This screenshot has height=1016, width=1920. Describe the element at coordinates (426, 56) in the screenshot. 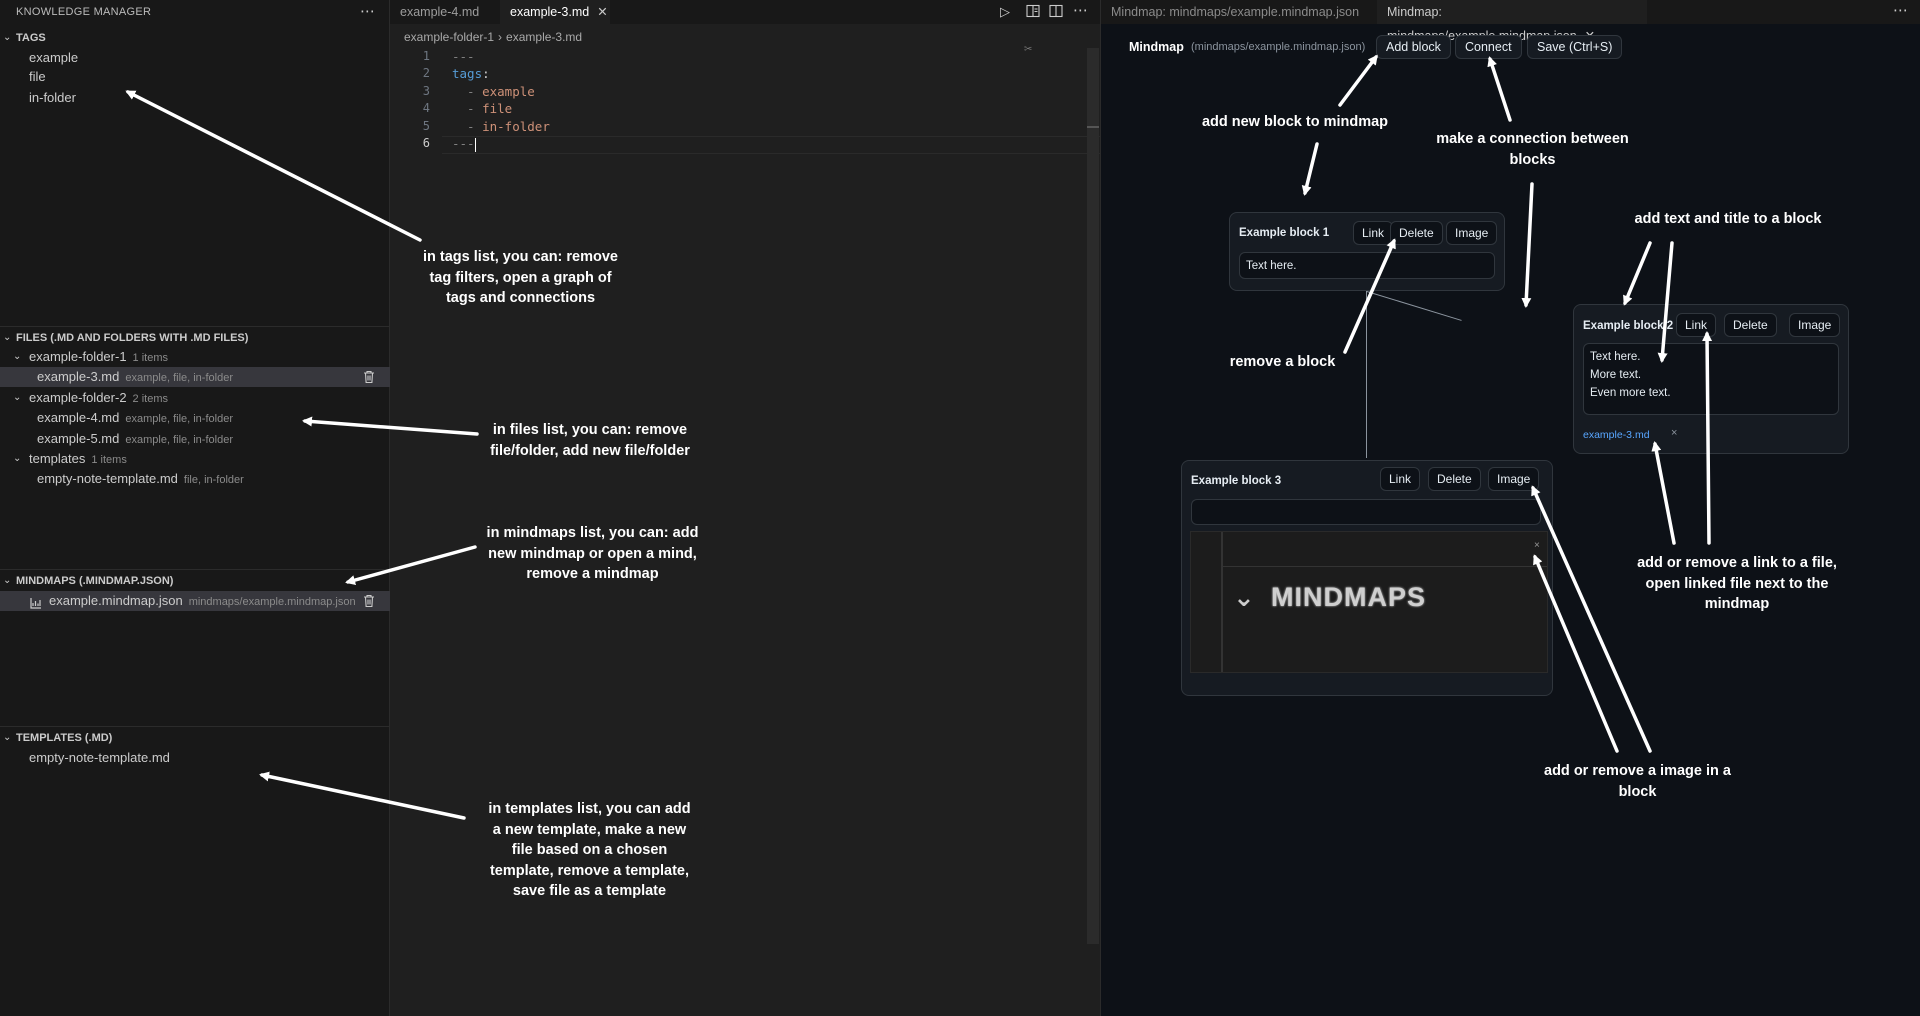

I see `line-number: 1` at that location.